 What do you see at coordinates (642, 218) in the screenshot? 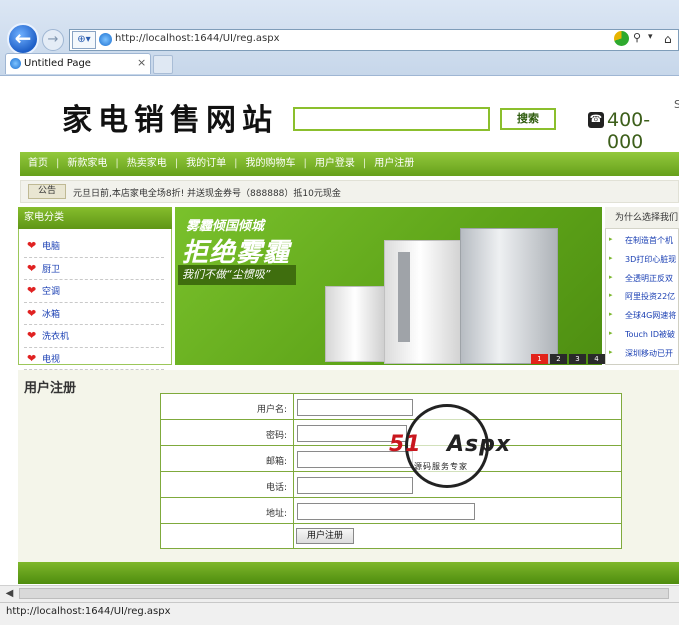
I see `why-title: 为什么选择我们` at bounding box center [642, 218].